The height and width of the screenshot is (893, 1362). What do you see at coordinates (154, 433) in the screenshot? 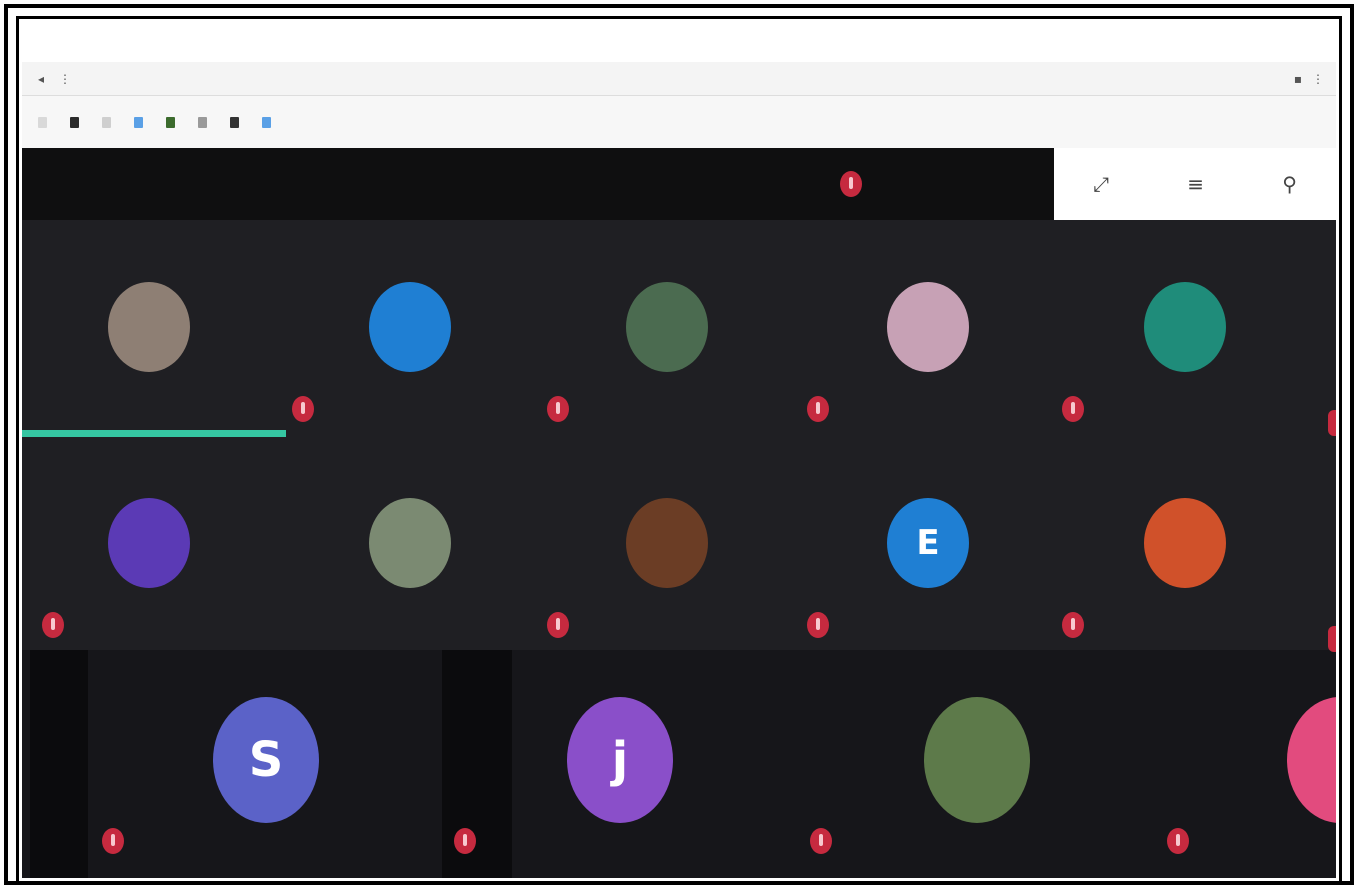
I see `active-speaker-indicator` at bounding box center [154, 433].